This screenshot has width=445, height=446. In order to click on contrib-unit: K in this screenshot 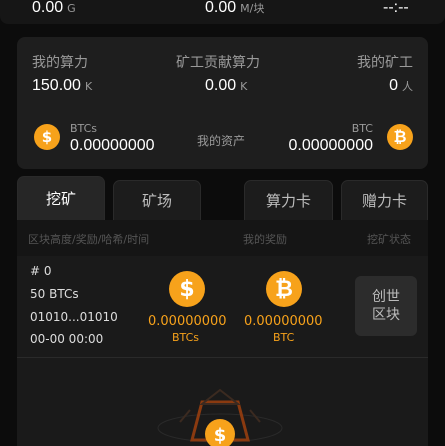, I will do `click(244, 86)`.